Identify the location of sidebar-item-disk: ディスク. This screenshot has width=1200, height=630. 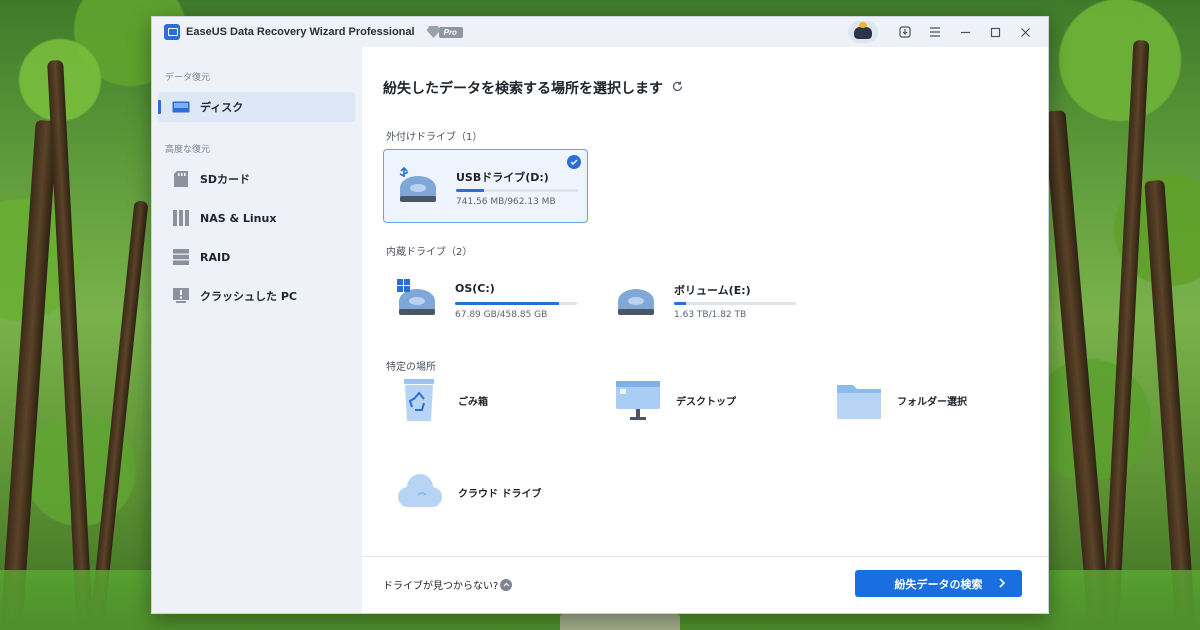
(256, 107).